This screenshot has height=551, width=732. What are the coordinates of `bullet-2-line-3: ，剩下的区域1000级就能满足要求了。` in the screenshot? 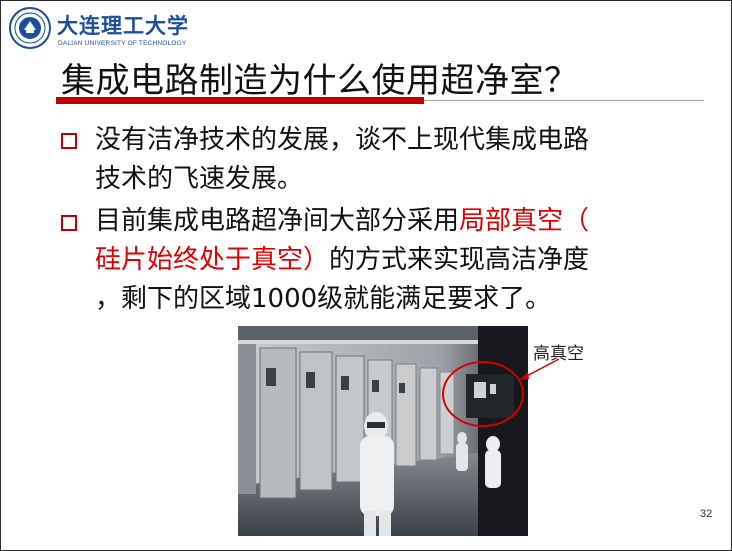 It's located at (323, 299).